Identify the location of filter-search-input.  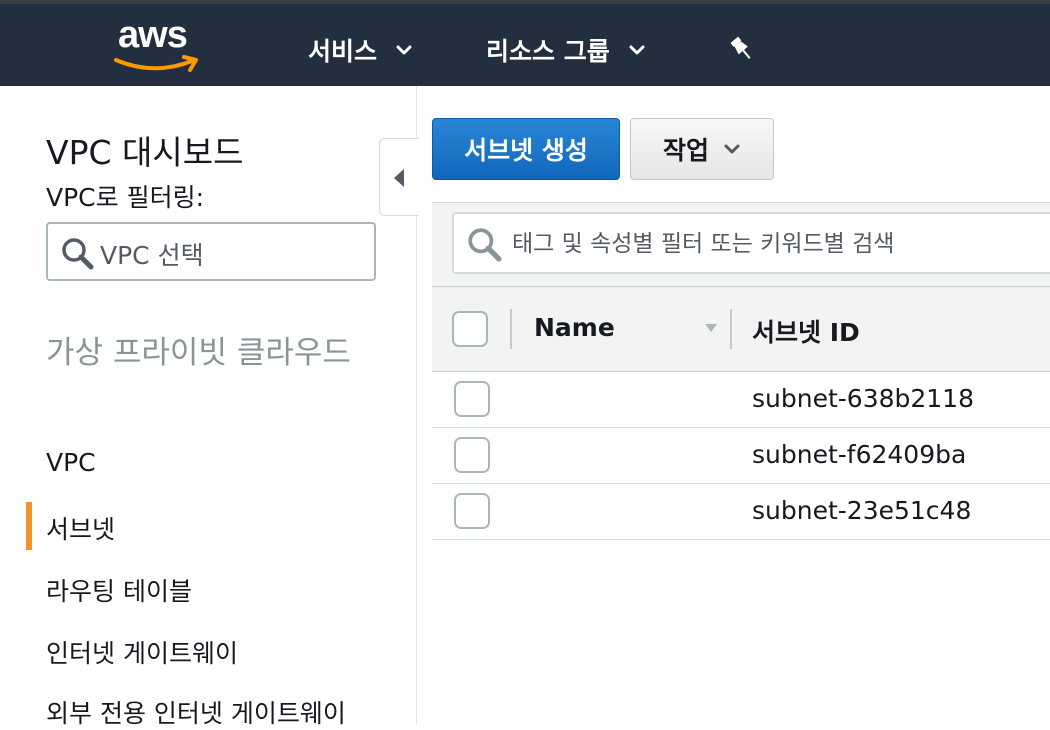
(781, 244).